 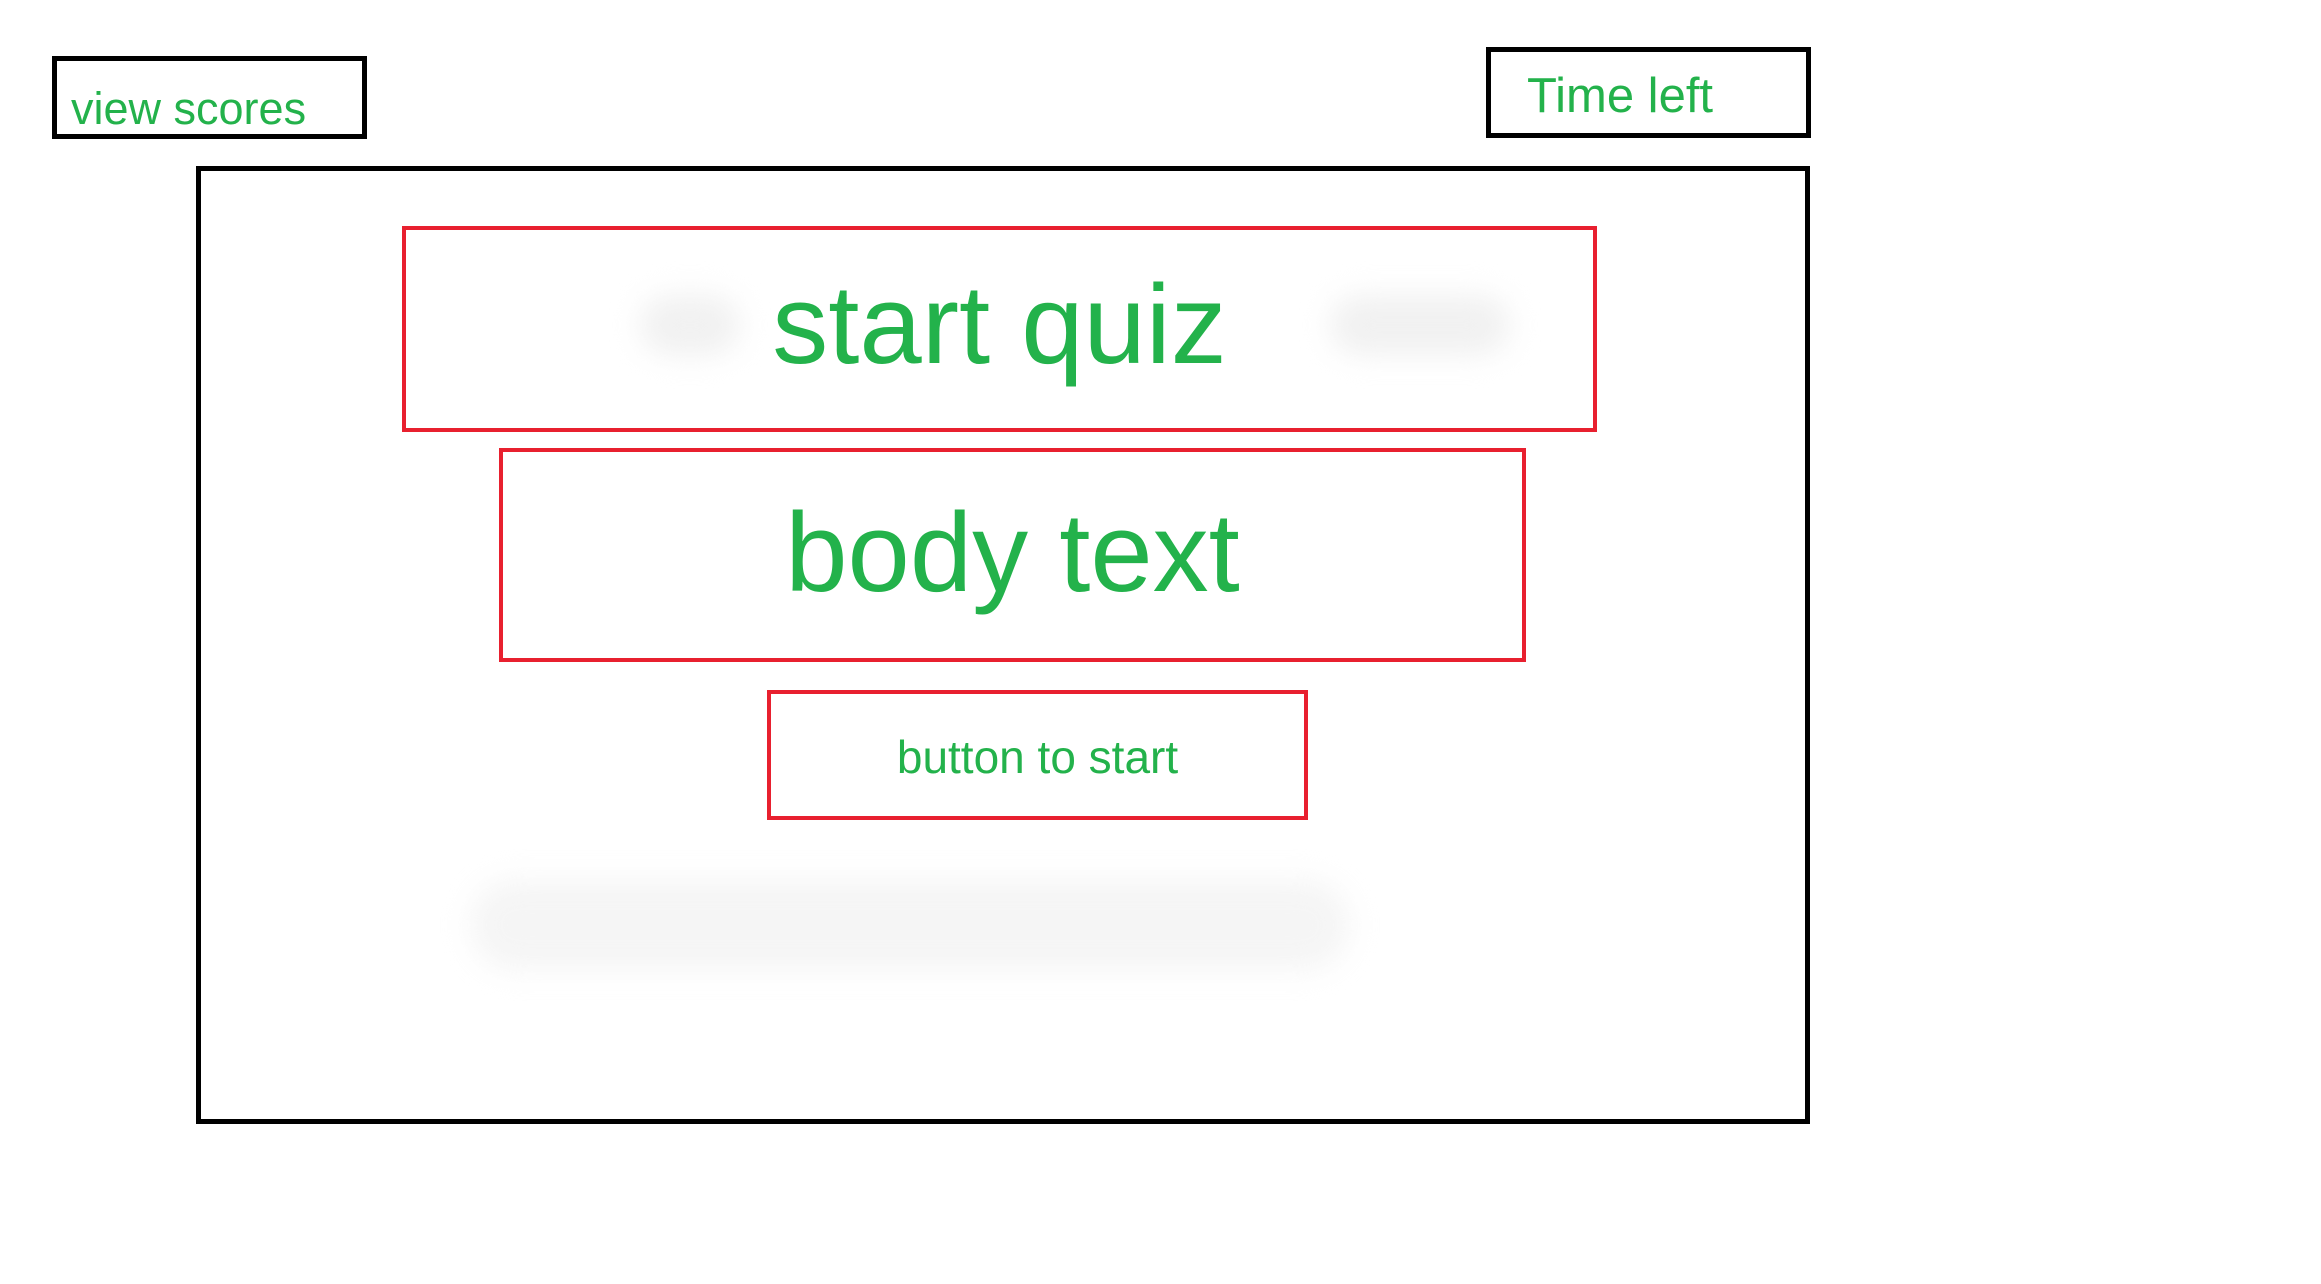 I want to click on view-scores-link: view scores, so click(x=209, y=97).